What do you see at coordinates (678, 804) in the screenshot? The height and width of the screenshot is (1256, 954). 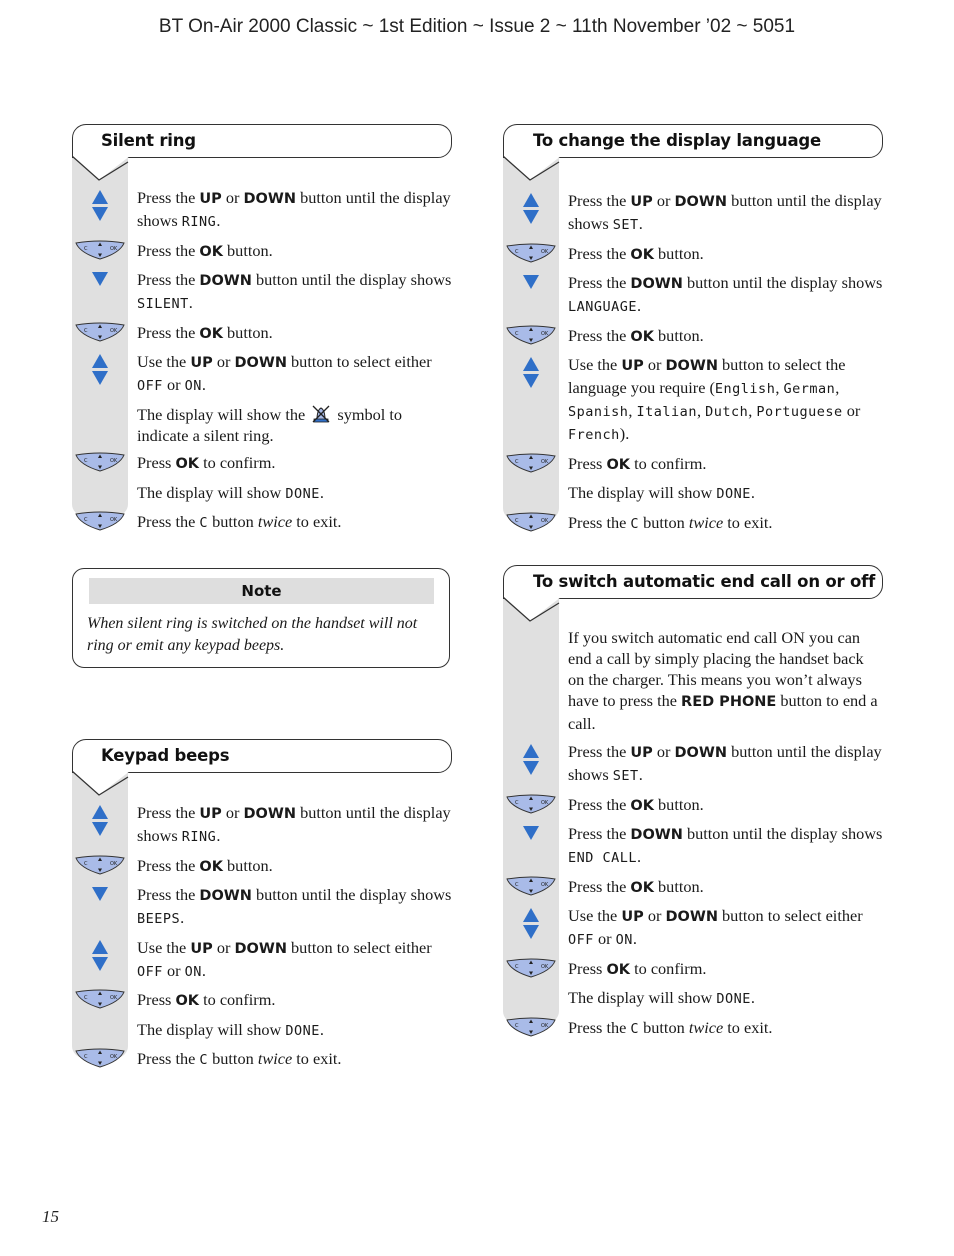 I see `step-text: button.` at bounding box center [678, 804].